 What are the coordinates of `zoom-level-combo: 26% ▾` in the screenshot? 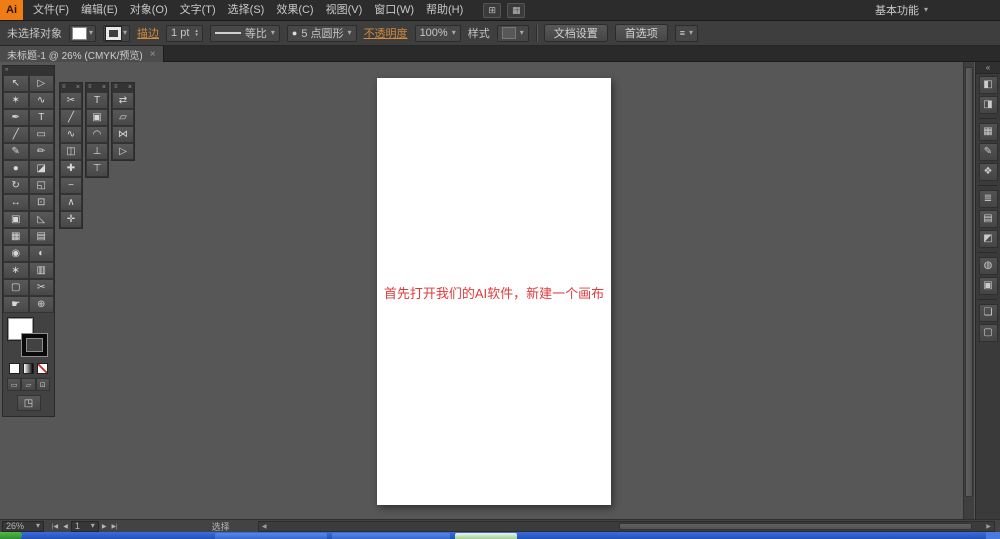 It's located at (23, 526).